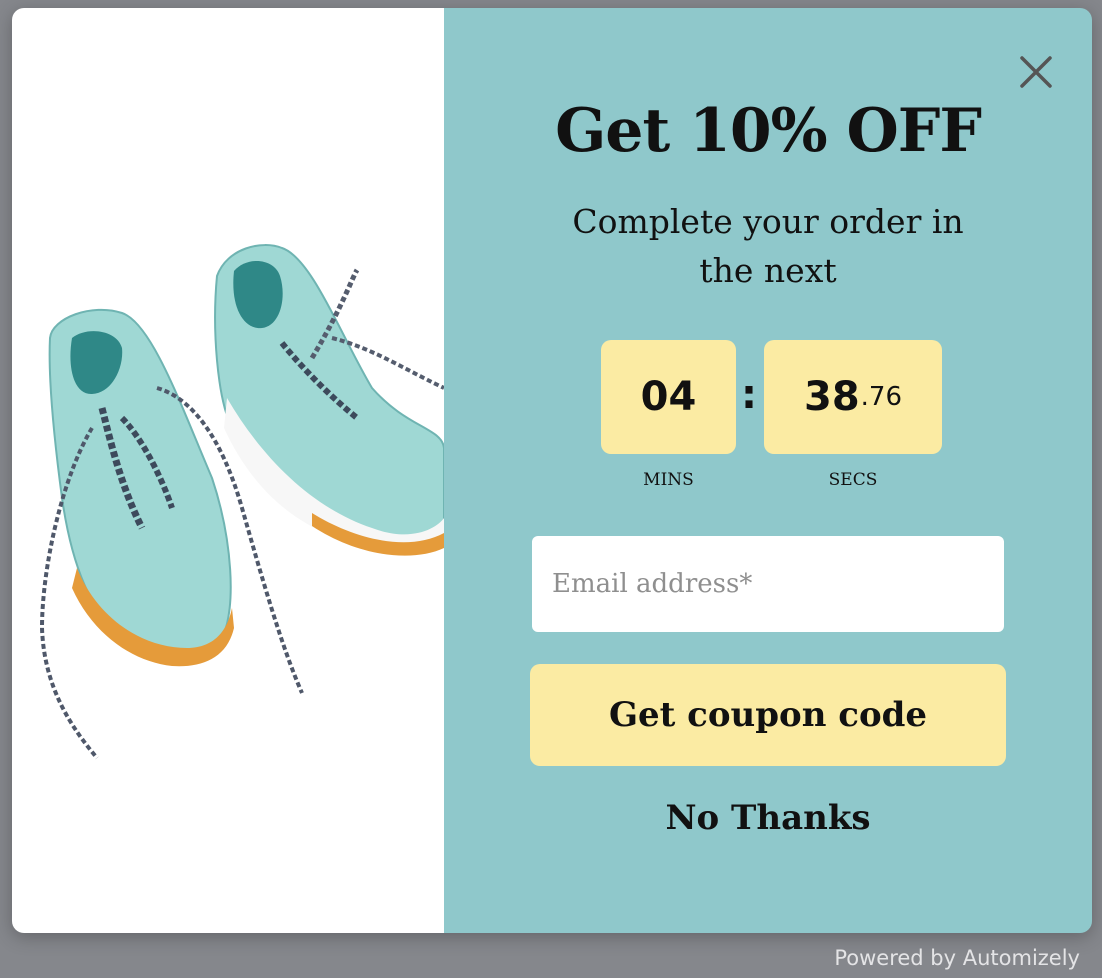 Image resolution: width=1102 pixels, height=978 pixels. Describe the element at coordinates (853, 480) in the screenshot. I see `countdown-seconds-label: SECS` at that location.